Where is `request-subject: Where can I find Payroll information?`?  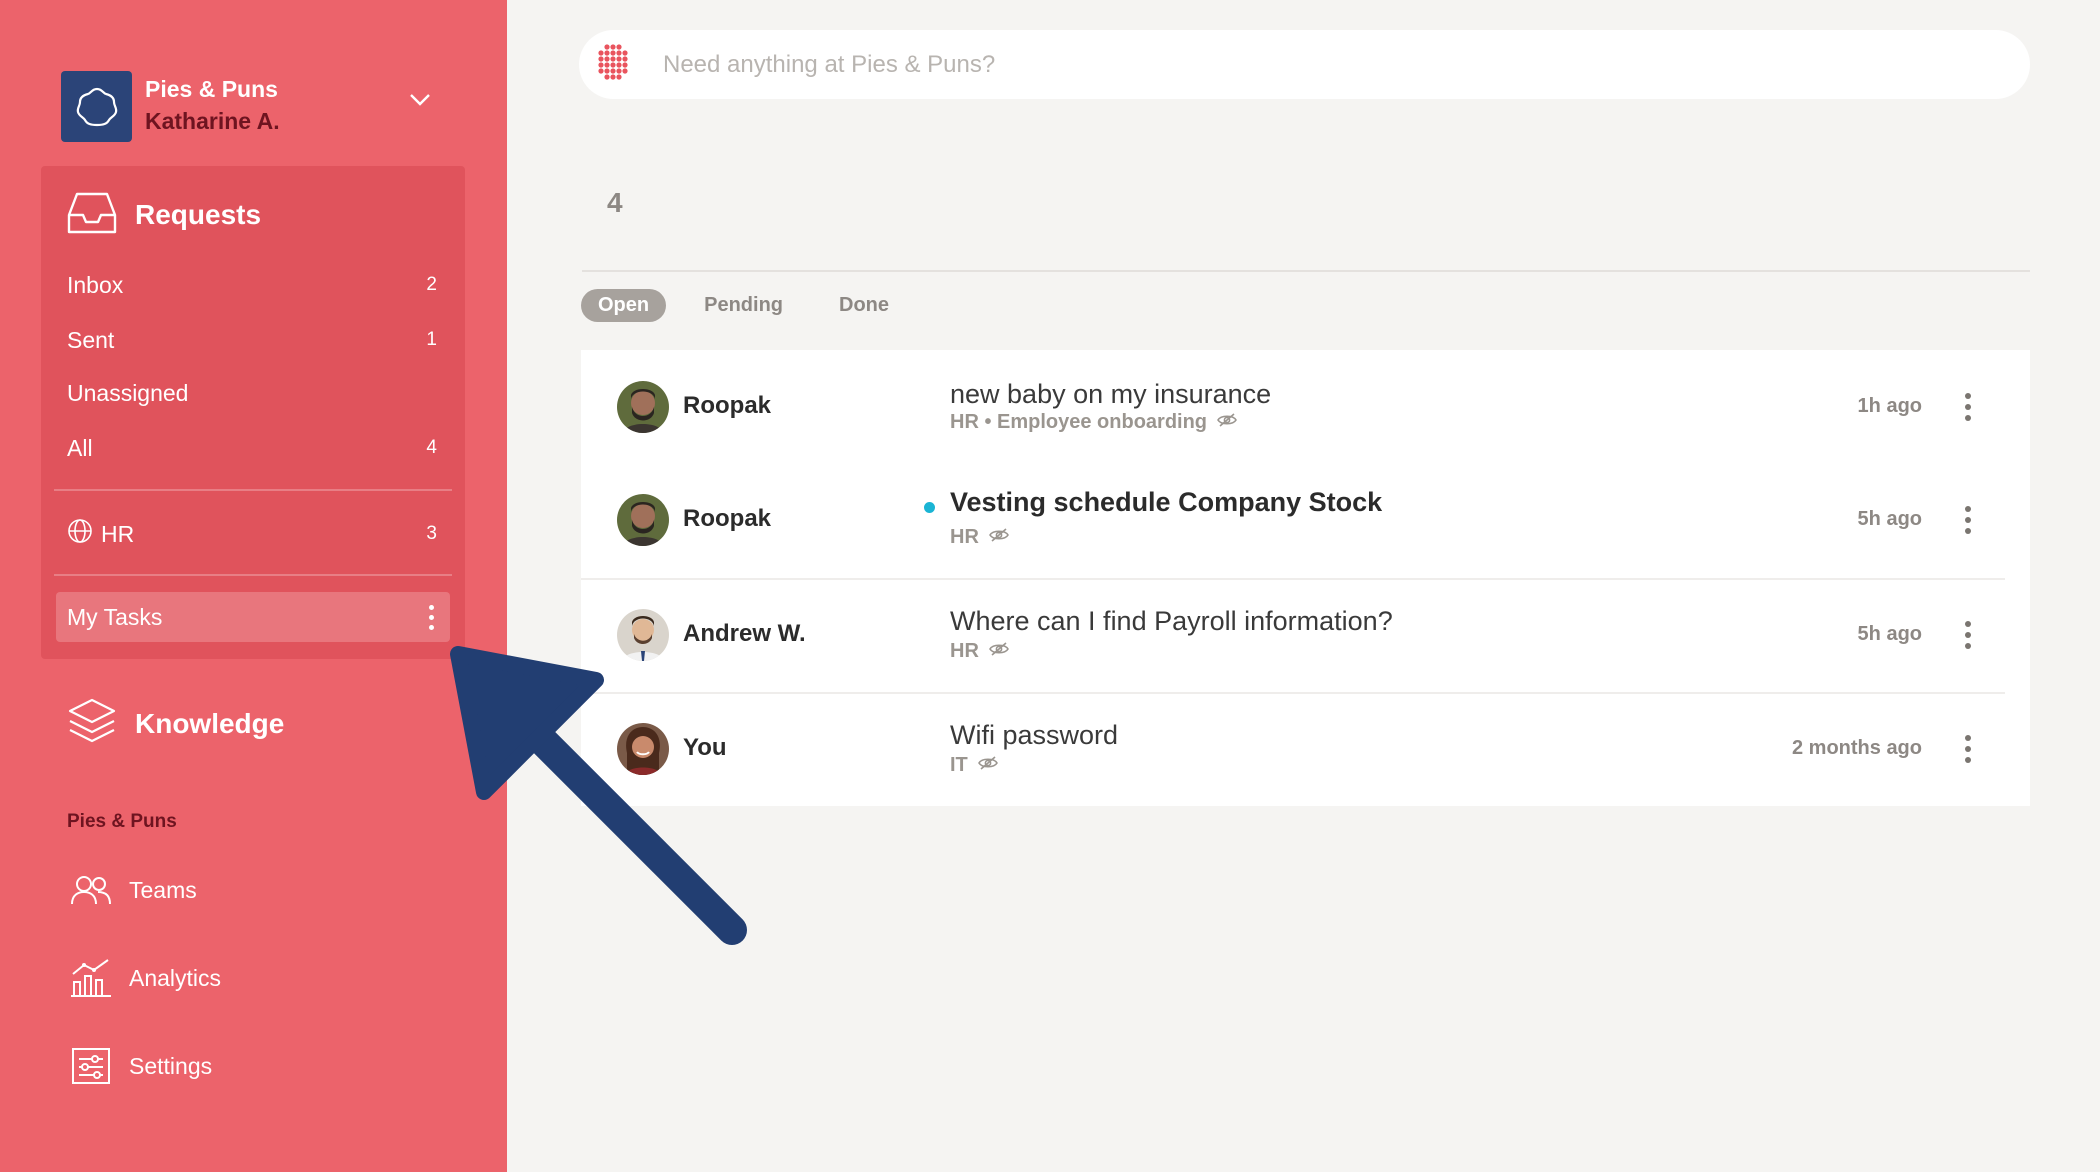
request-subject: Where can I find Payroll information? is located at coordinates (1171, 621).